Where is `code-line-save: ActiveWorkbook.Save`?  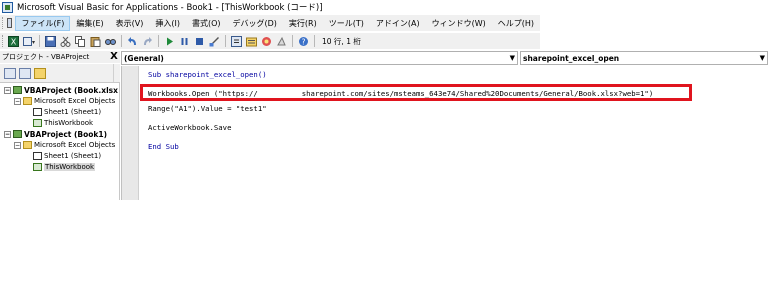
code-line-save: ActiveWorkbook.Save is located at coordinates (189, 127).